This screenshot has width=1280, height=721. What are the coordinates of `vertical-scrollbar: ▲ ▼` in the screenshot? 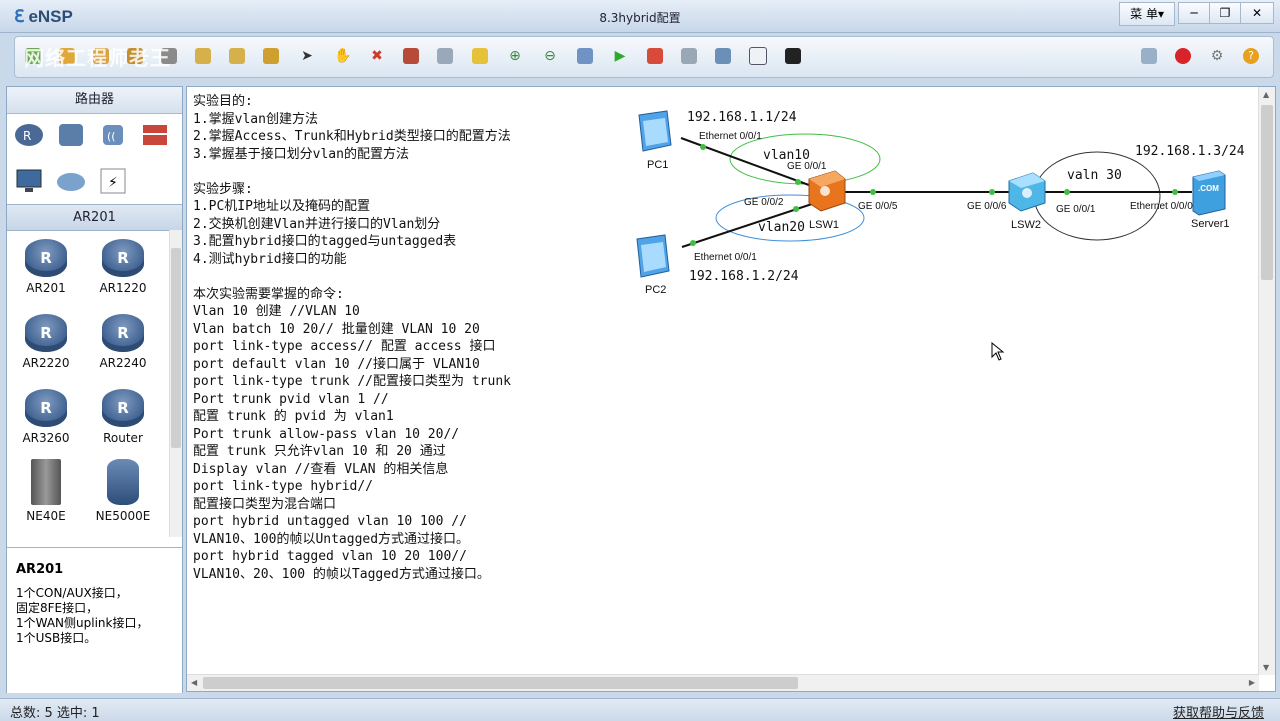 It's located at (1266, 381).